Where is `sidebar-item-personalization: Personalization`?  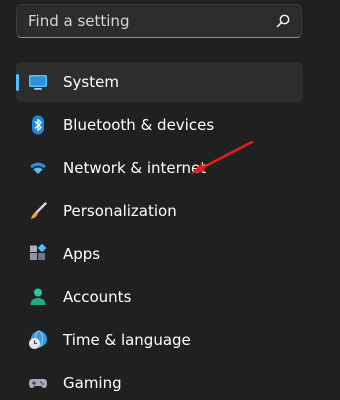
sidebar-item-personalization: Personalization is located at coordinates (159, 211).